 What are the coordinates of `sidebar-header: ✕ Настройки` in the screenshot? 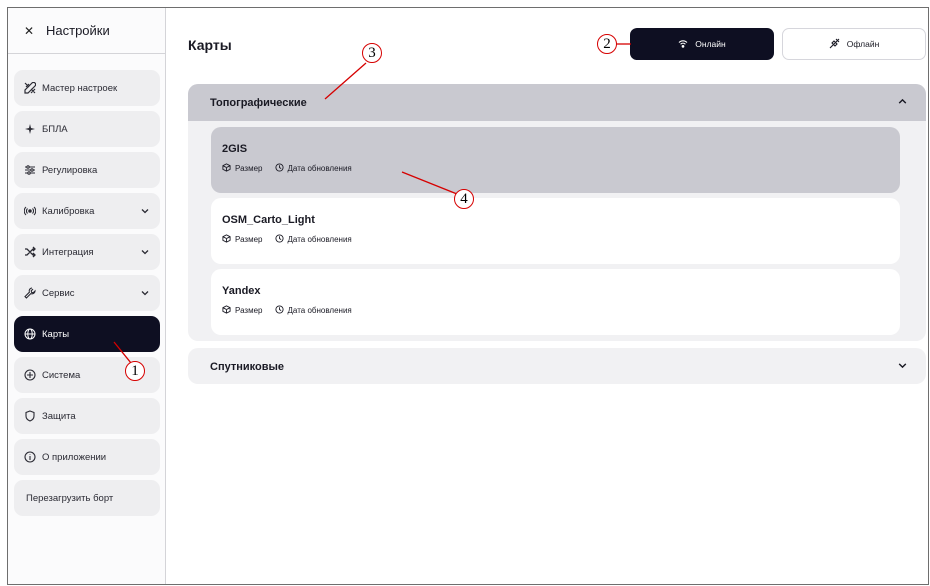 It's located at (86, 31).